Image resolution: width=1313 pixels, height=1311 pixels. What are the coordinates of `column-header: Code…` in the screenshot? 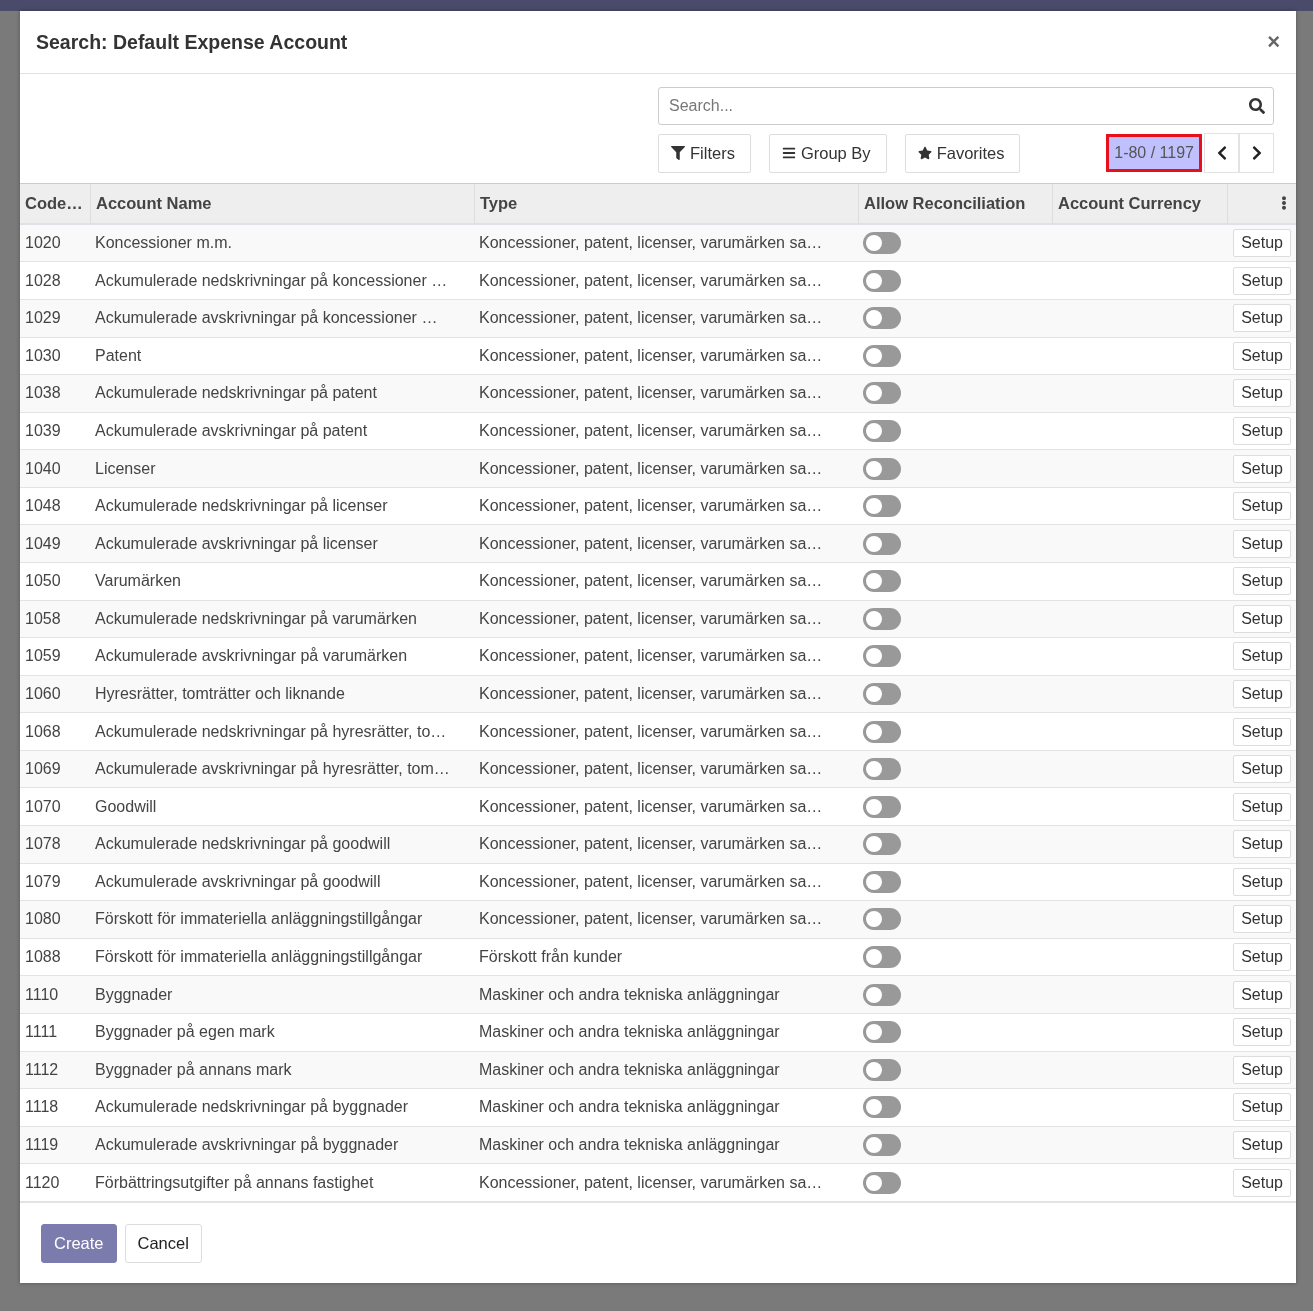 It's located at (55, 203).